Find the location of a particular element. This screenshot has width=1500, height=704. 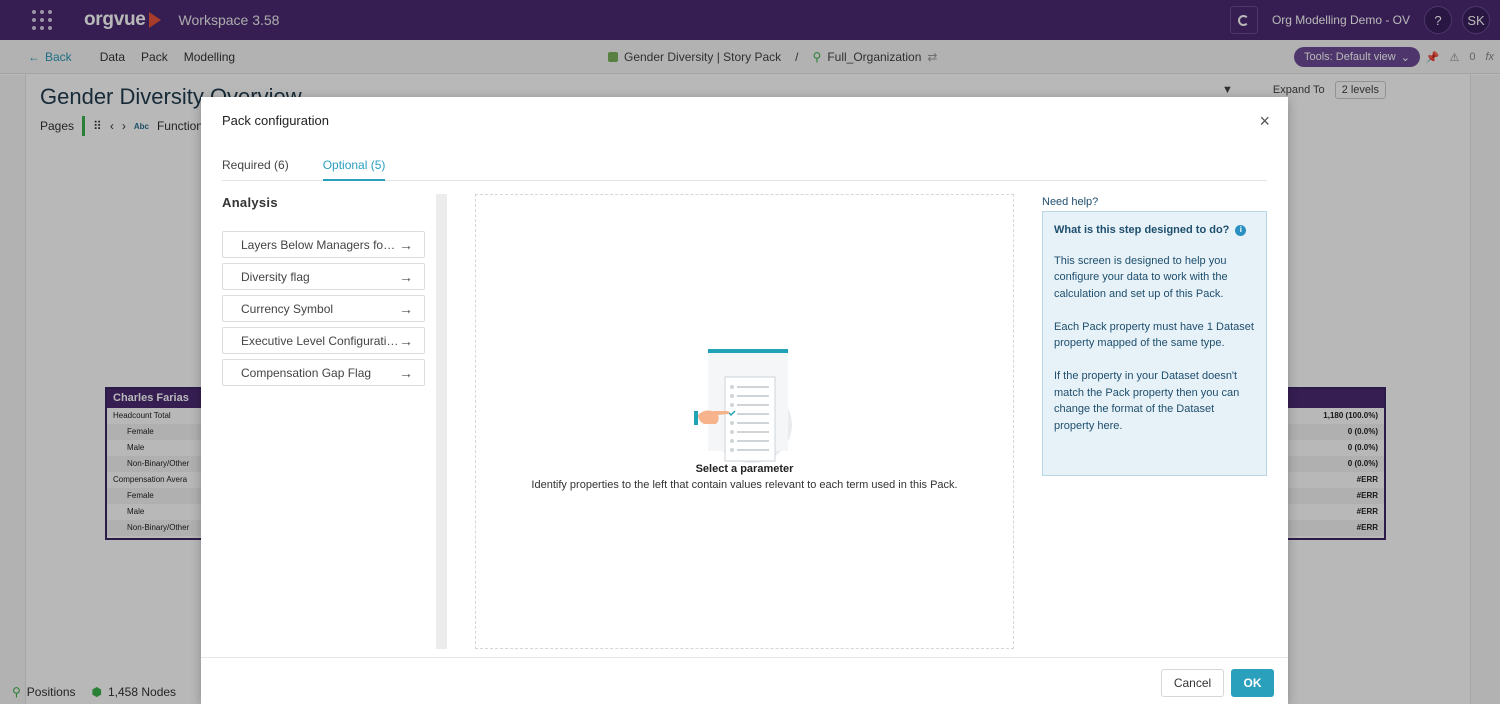

tab-bar: Required (6) Optional (5) is located at coordinates (744, 167).